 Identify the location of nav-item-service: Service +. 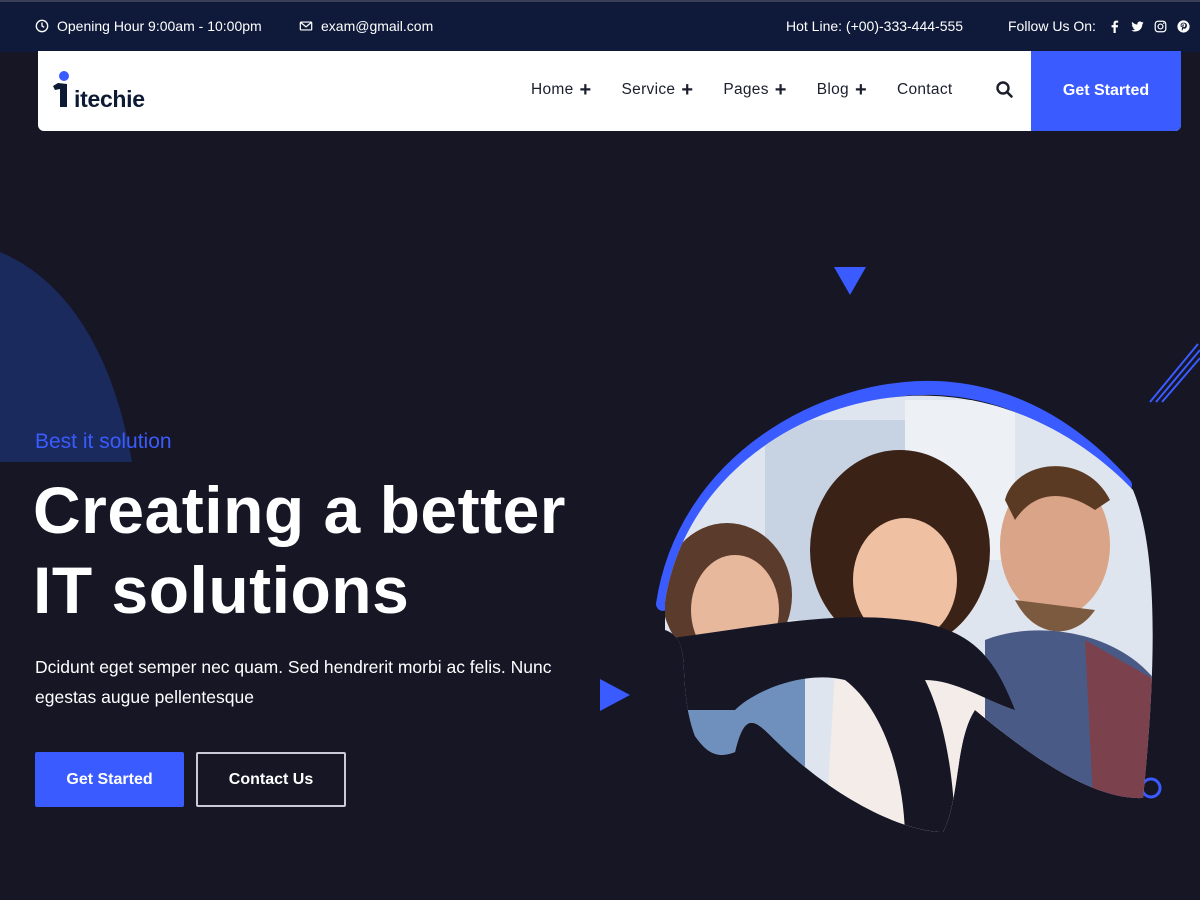
(657, 89).